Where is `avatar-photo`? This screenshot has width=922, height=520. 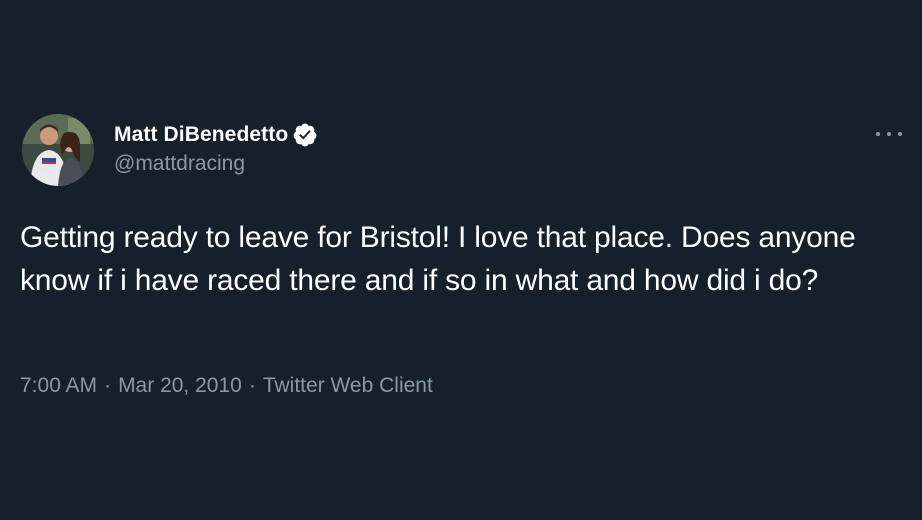 avatar-photo is located at coordinates (58, 150).